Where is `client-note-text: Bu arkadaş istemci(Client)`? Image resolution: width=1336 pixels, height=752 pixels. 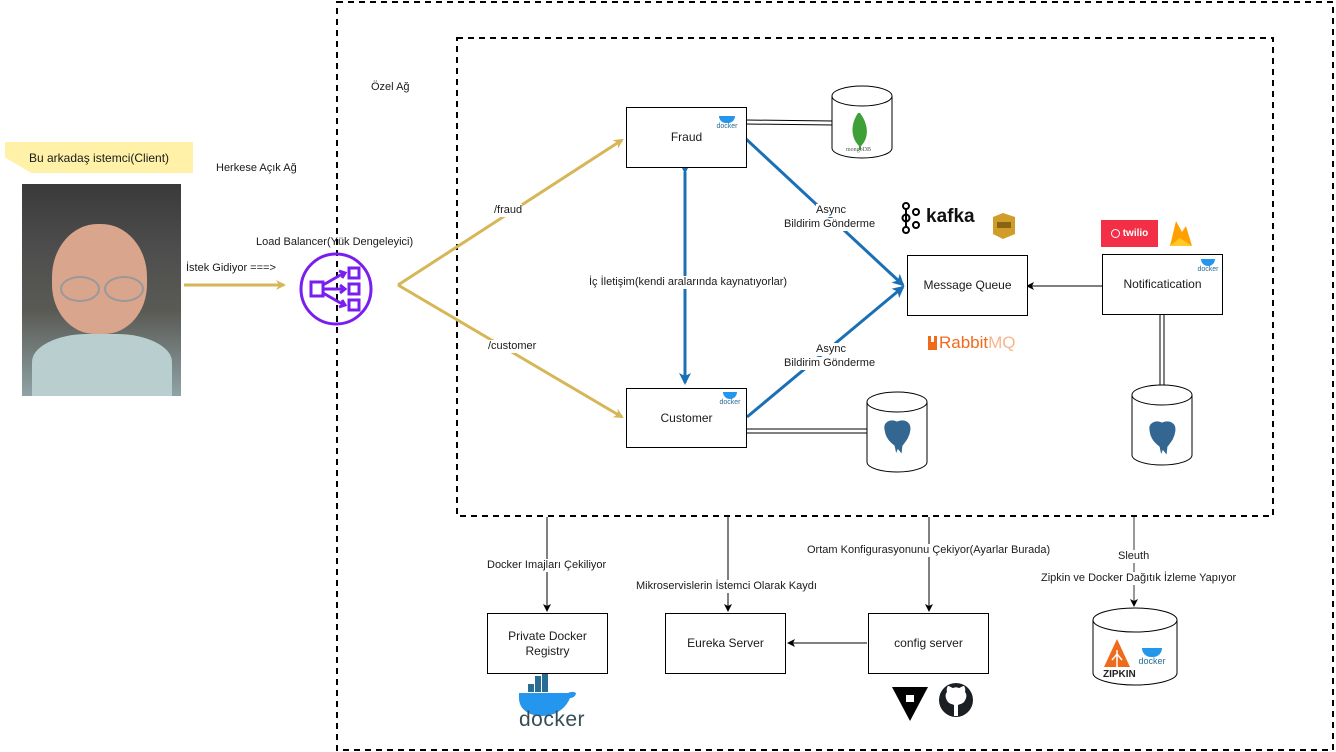 client-note-text: Bu arkadaş istemci(Client) is located at coordinates (99, 157).